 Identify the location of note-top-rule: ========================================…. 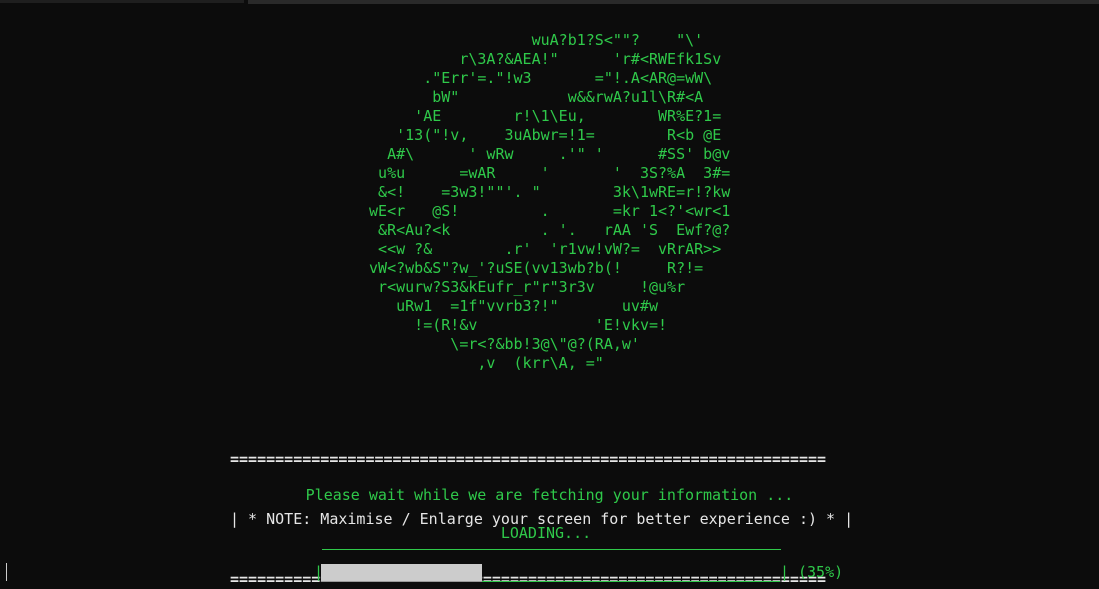
(528, 459).